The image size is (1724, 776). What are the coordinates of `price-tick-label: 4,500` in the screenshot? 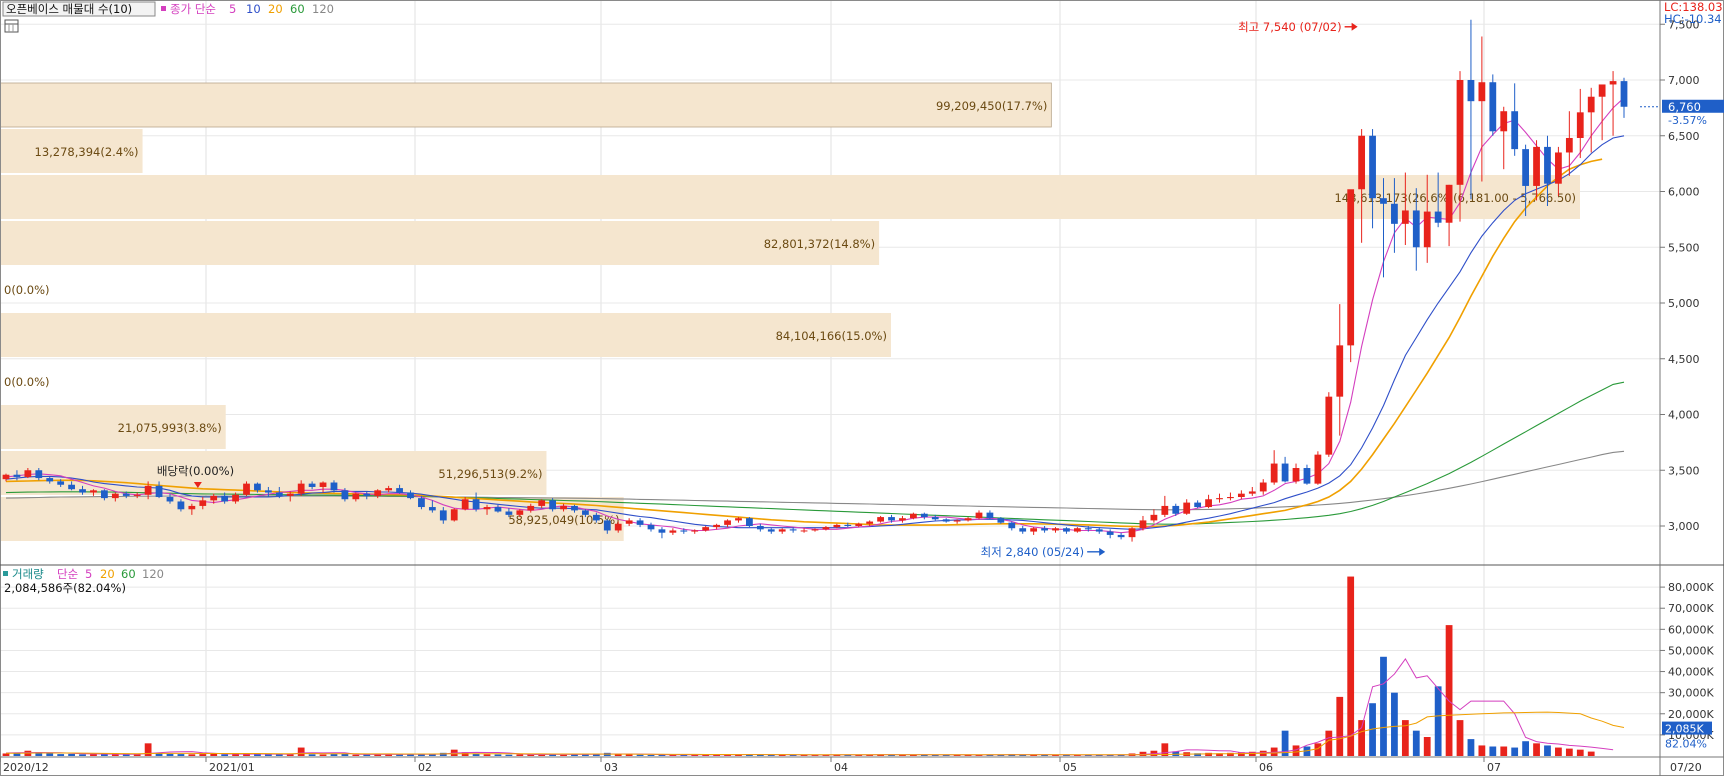 It's located at (1684, 359).